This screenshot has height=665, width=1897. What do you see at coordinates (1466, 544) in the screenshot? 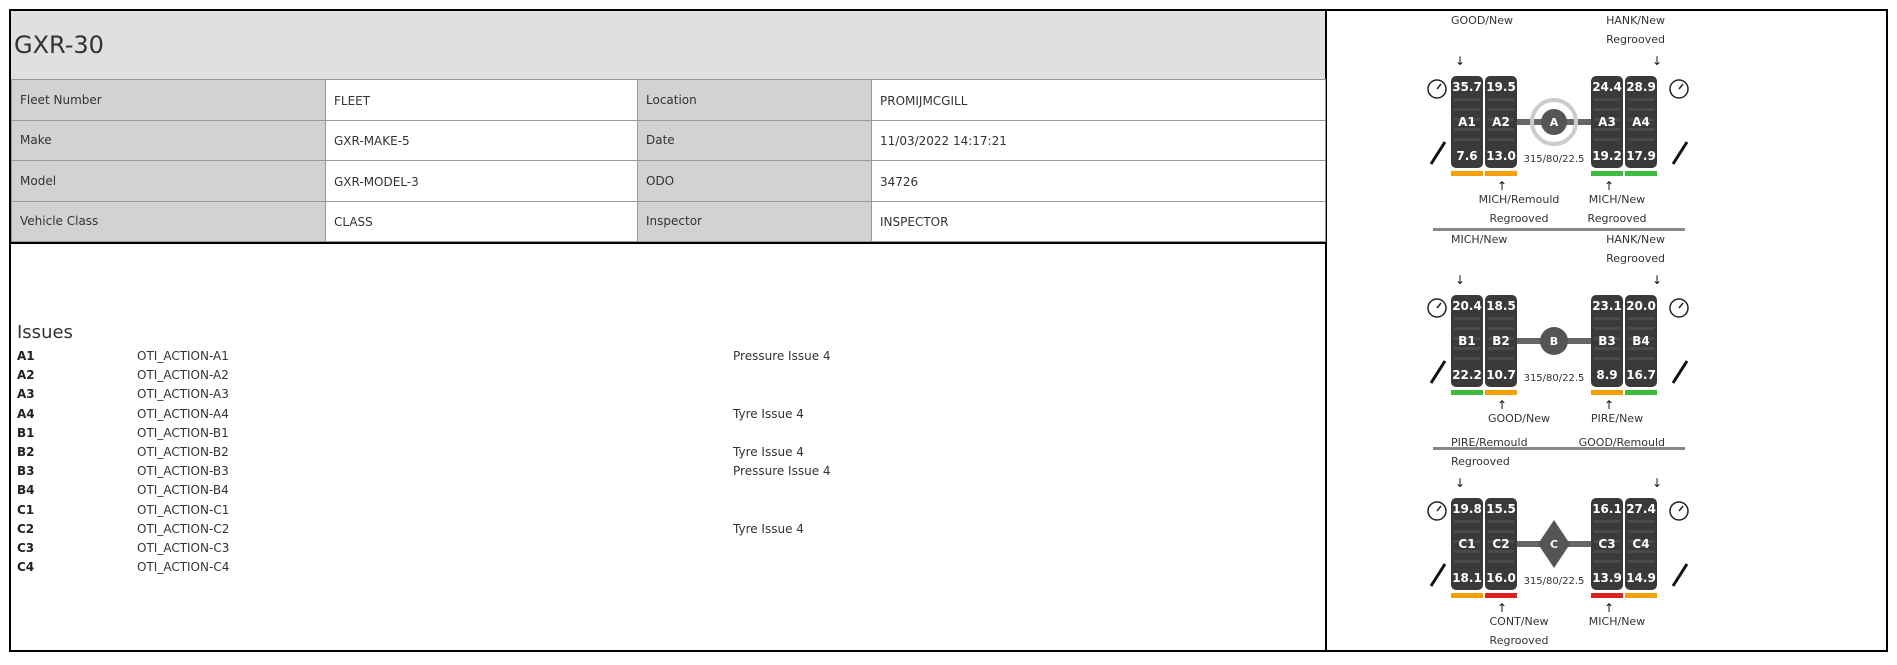
I see `tyre-id: C1` at bounding box center [1466, 544].